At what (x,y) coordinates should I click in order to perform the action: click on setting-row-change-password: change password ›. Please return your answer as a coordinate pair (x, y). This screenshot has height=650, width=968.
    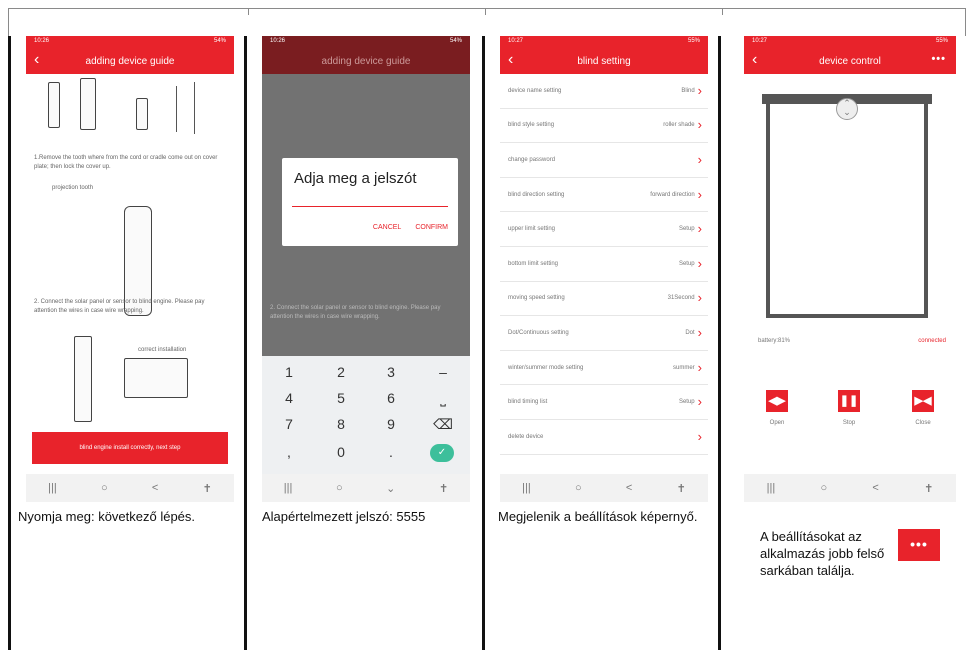
    Looking at the image, I should click on (604, 160).